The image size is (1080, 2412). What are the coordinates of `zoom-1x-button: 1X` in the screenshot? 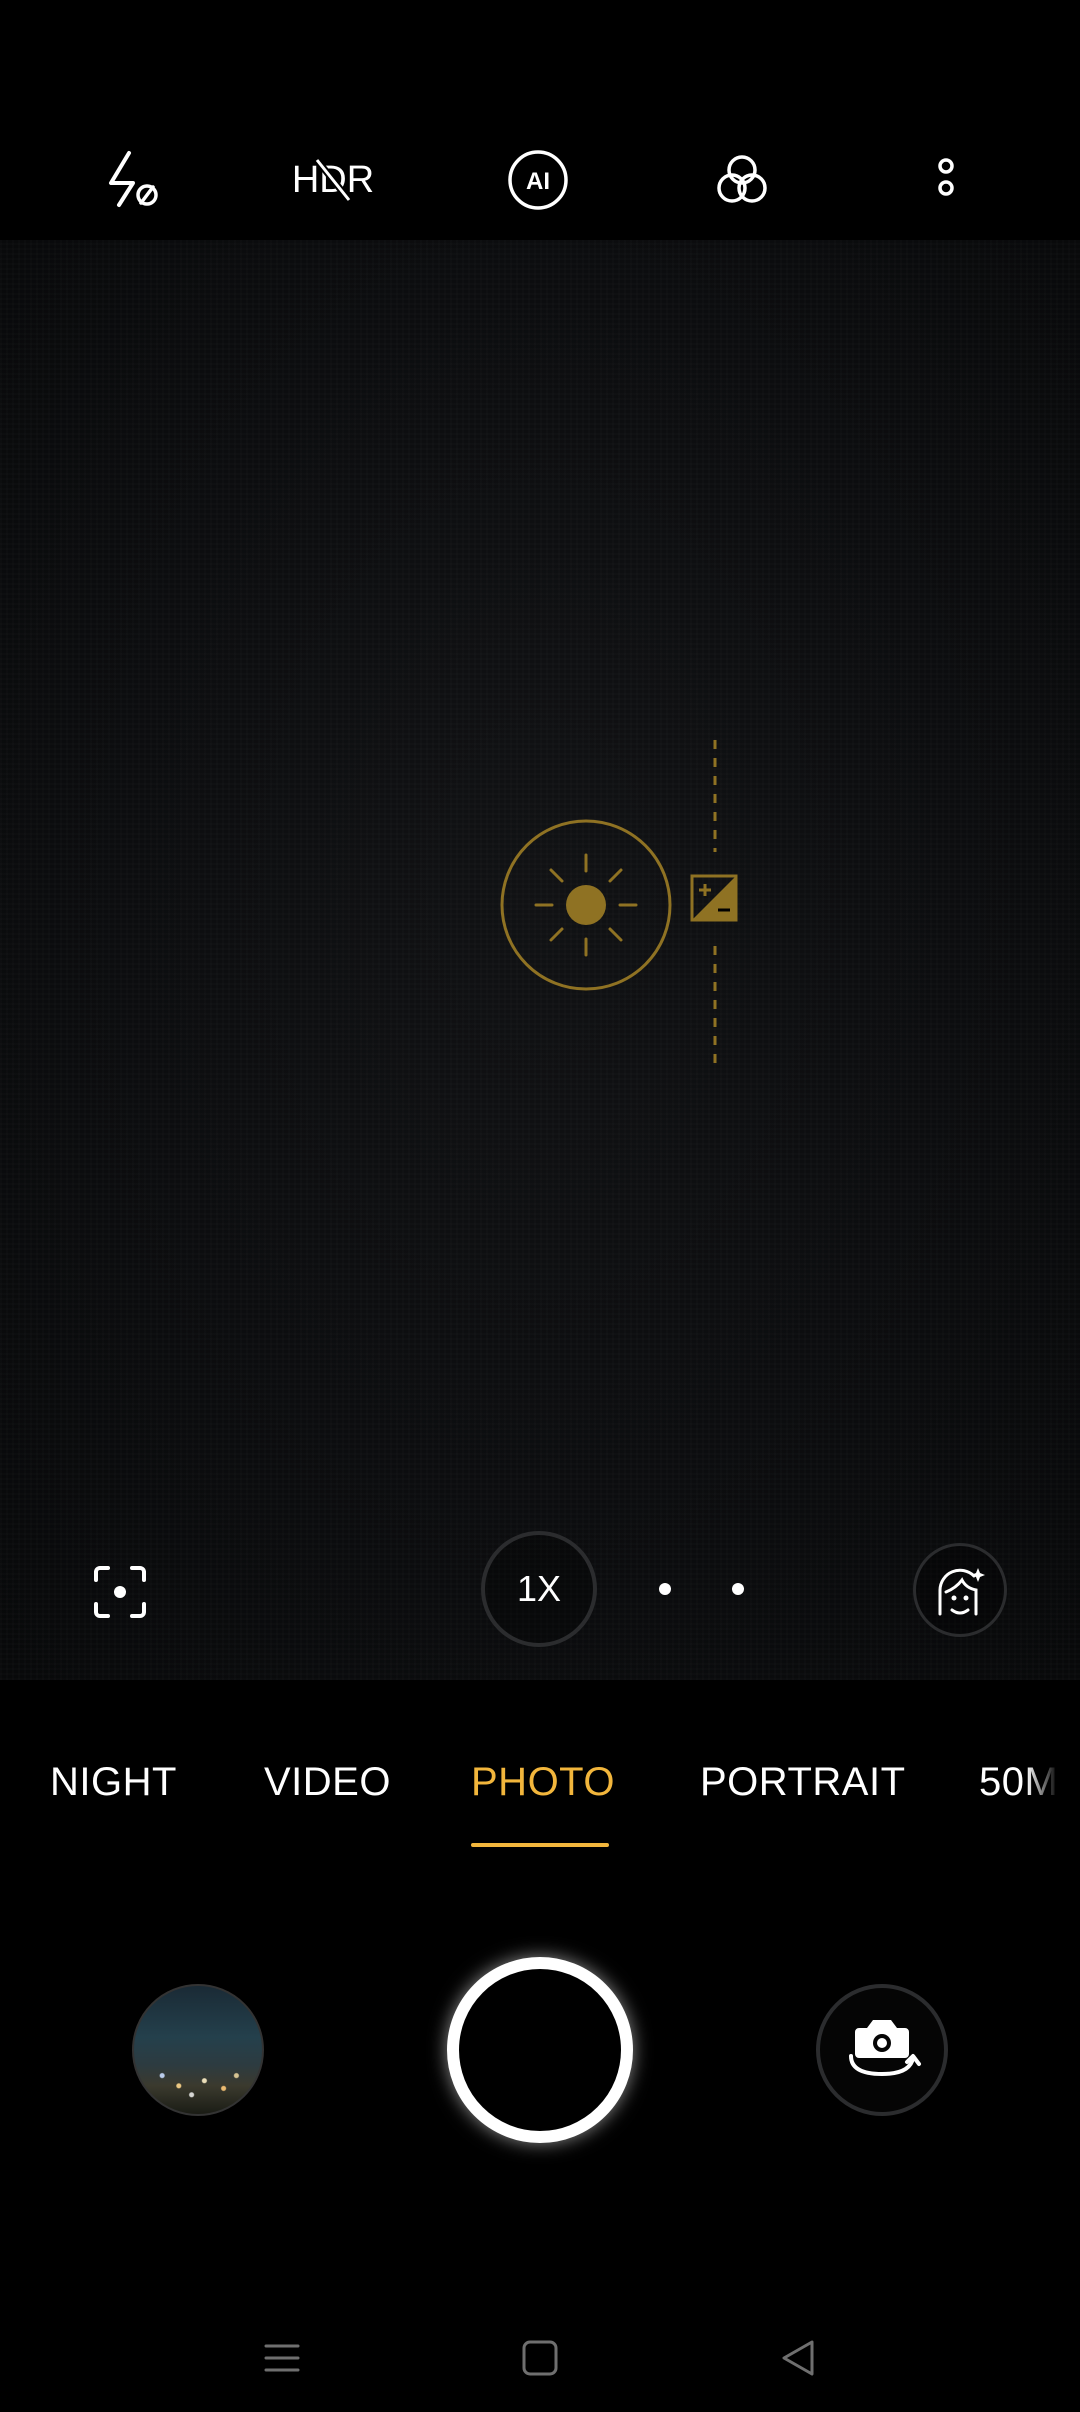 It's located at (539, 1589).